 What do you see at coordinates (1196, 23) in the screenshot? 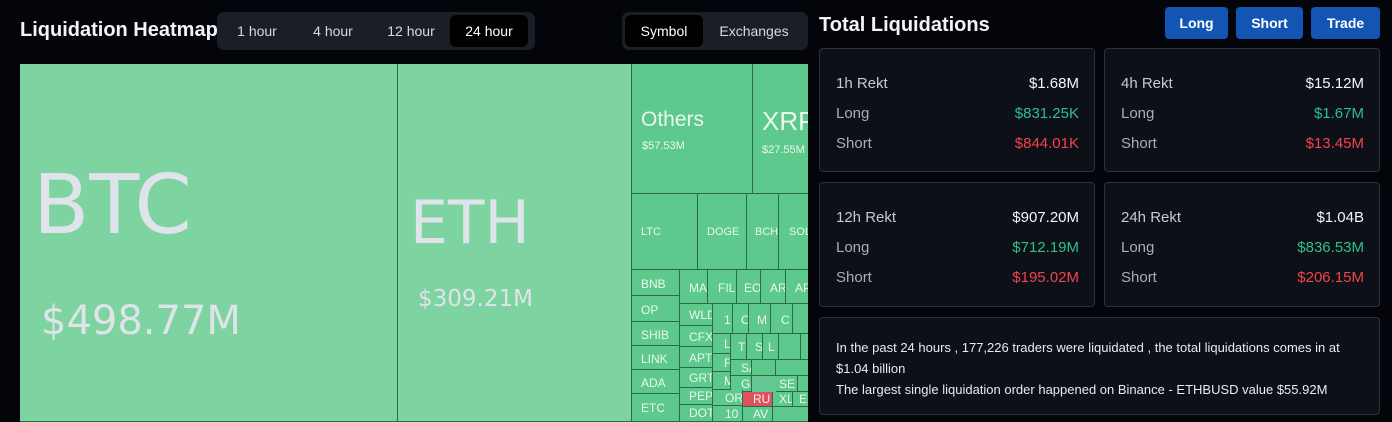
I see `long-button: Long` at bounding box center [1196, 23].